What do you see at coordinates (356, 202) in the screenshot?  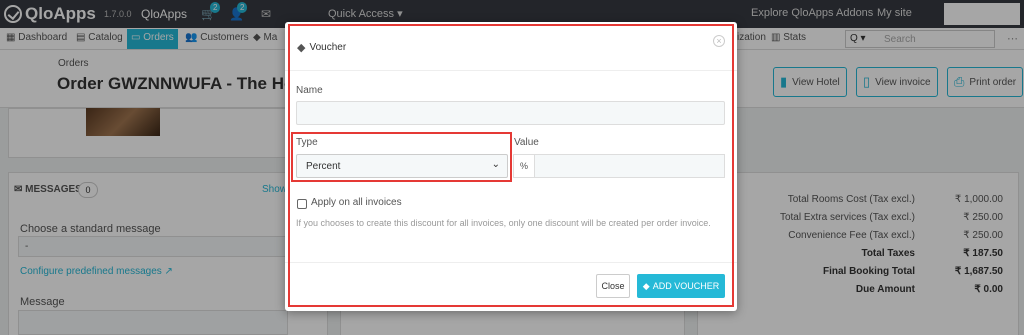 I see `apply-all-invoices-label: Apply on all invoices` at bounding box center [356, 202].